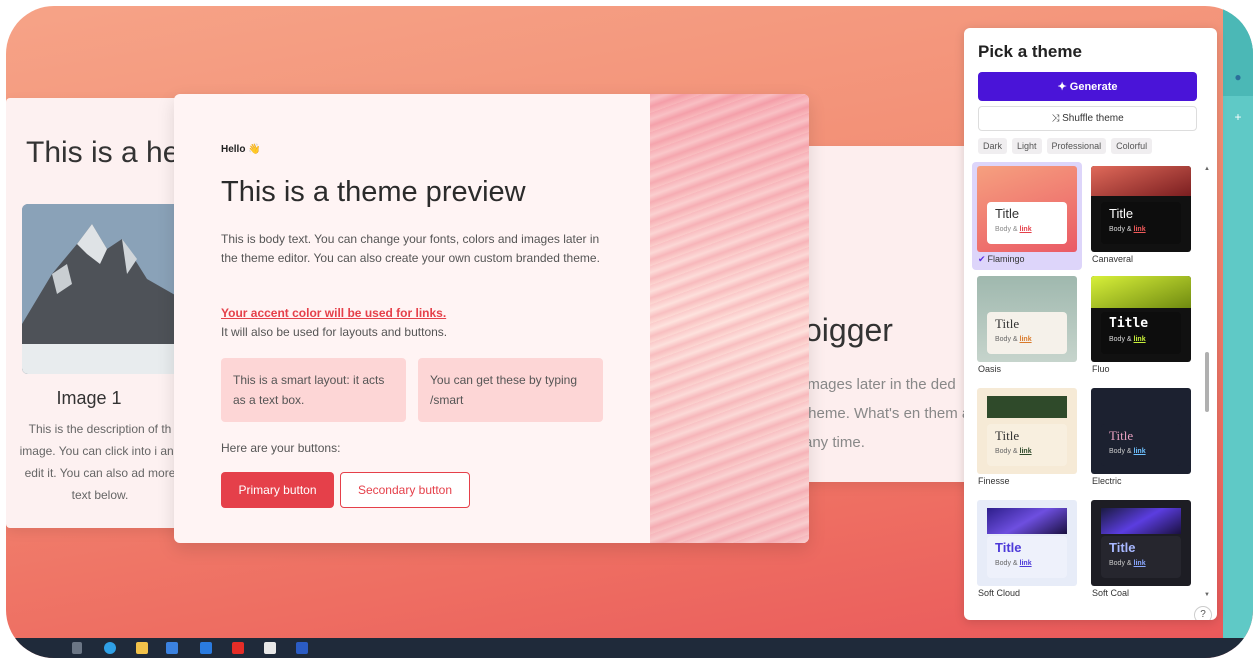 This screenshot has width=1259, height=662. I want to click on theme-tile-soft-coal: Title Body & link Soft Coal, so click(1141, 550).